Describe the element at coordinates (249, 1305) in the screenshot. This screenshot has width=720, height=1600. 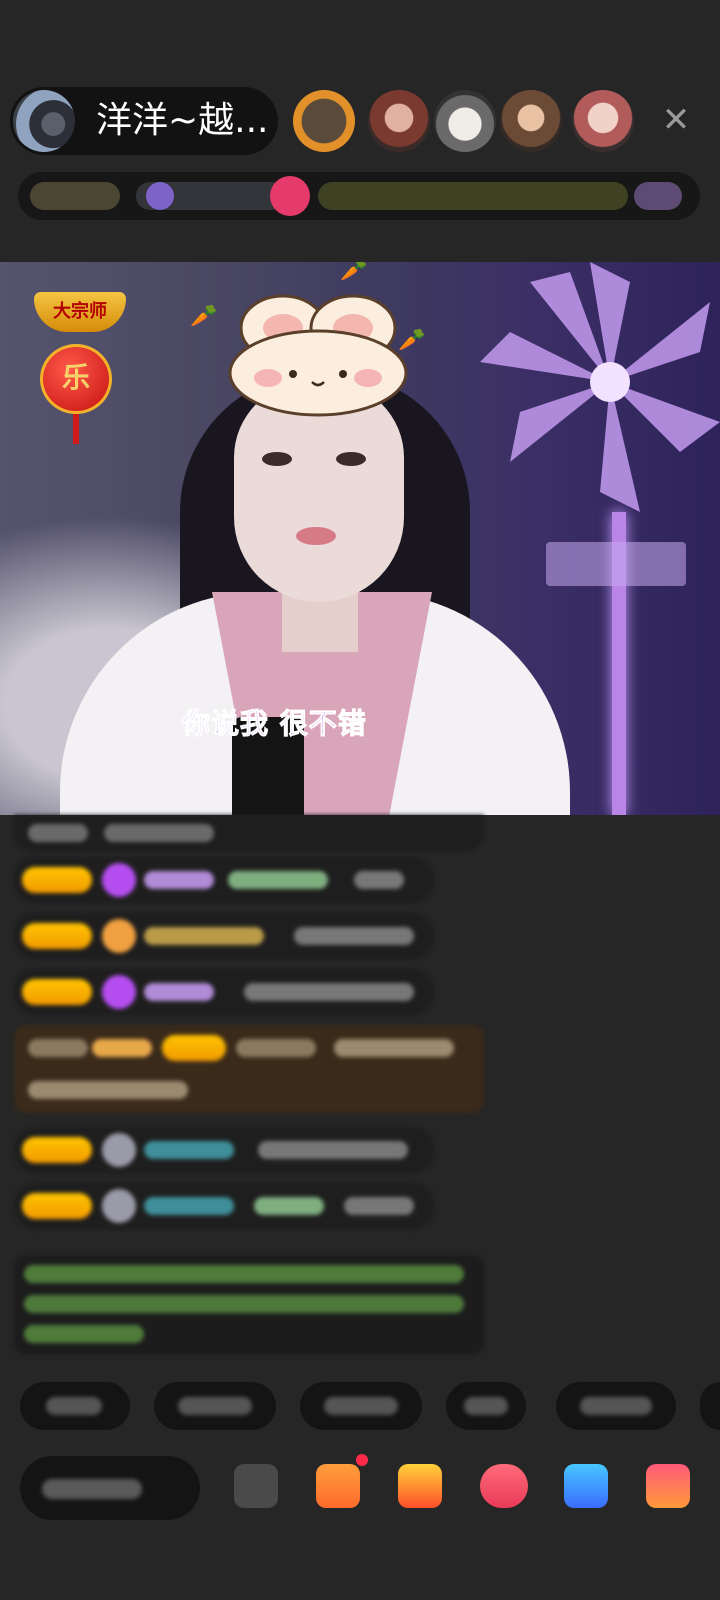
I see `system-notice` at that location.